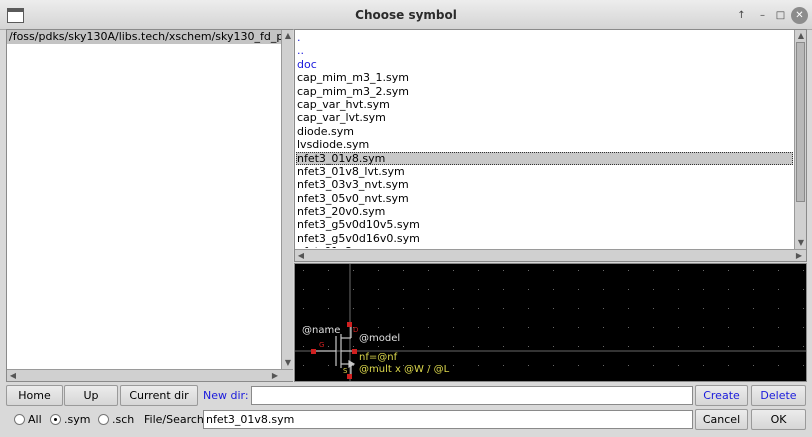 The height and width of the screenshot is (437, 812). Describe the element at coordinates (550, 255) in the screenshot. I see `file-horizontal-scrollbar: ◀ ▶` at that location.